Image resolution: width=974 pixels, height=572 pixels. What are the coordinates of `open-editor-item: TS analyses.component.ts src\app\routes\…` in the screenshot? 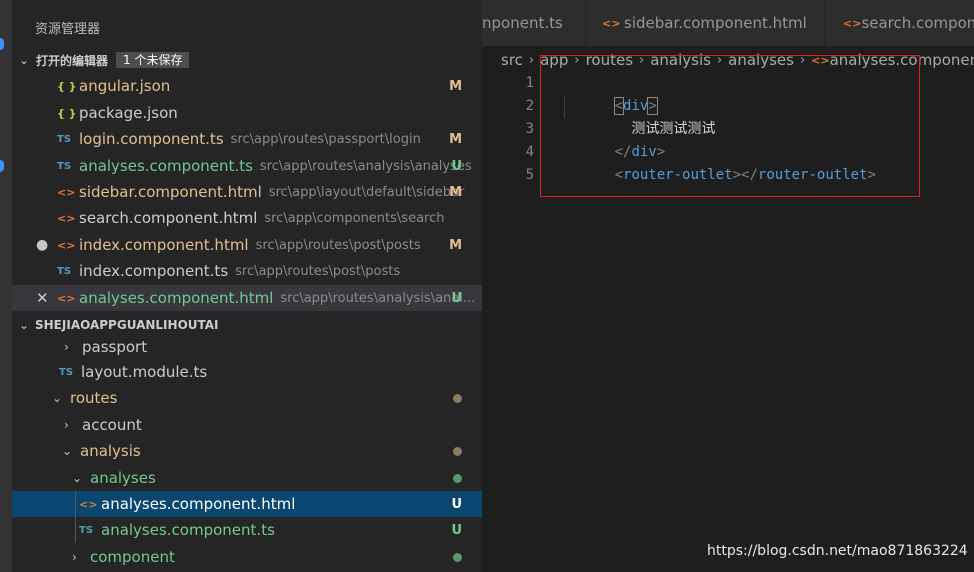 It's located at (247, 166).